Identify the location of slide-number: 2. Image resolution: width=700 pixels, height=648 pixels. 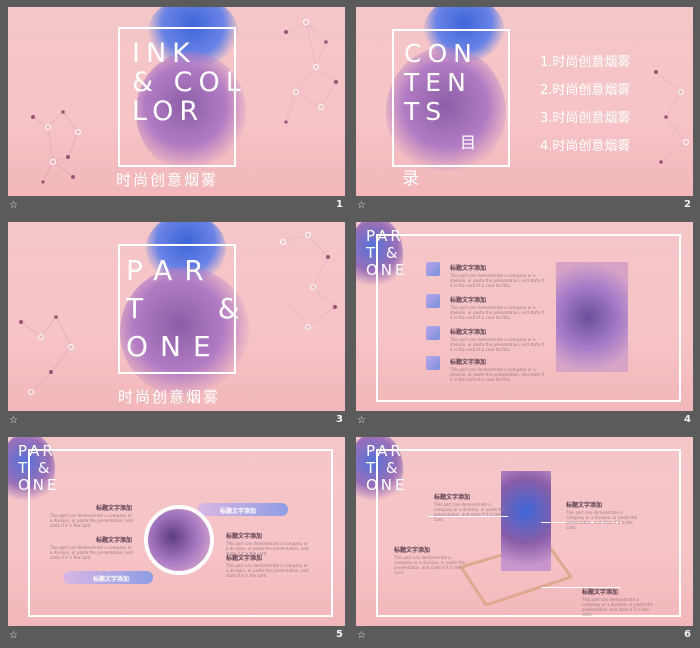
(687, 204).